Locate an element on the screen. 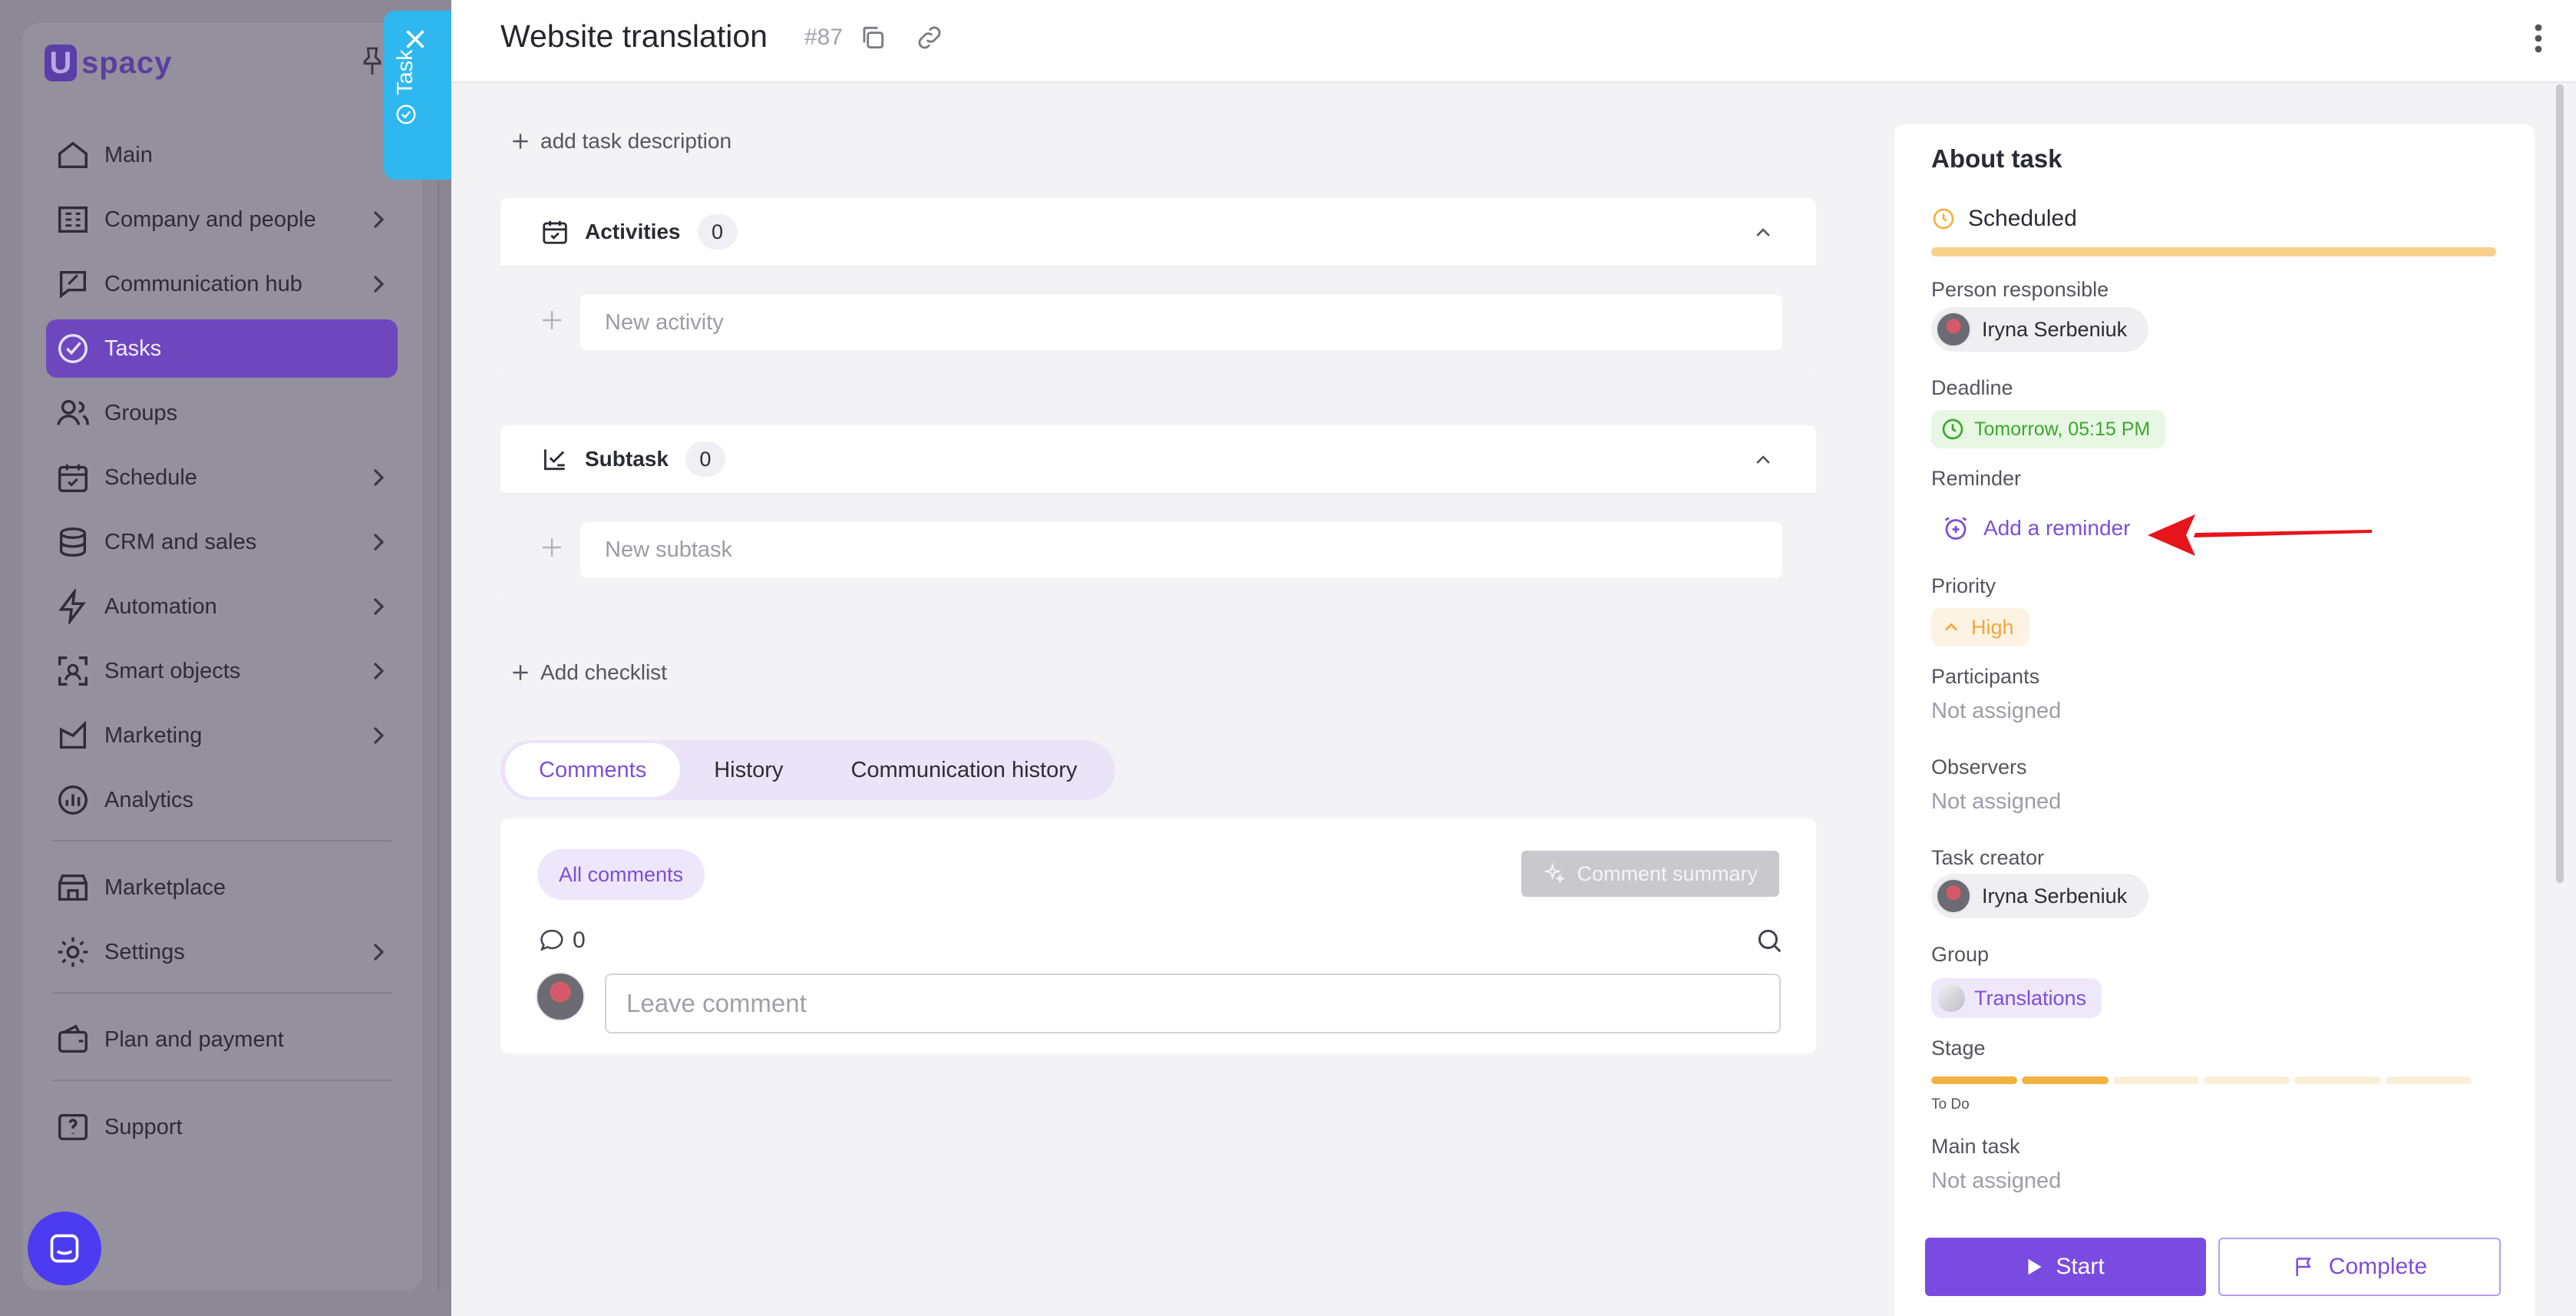 Image resolution: width=2576 pixels, height=1316 pixels. sidebar-item-marketplace: Marketplace is located at coordinates (222, 887).